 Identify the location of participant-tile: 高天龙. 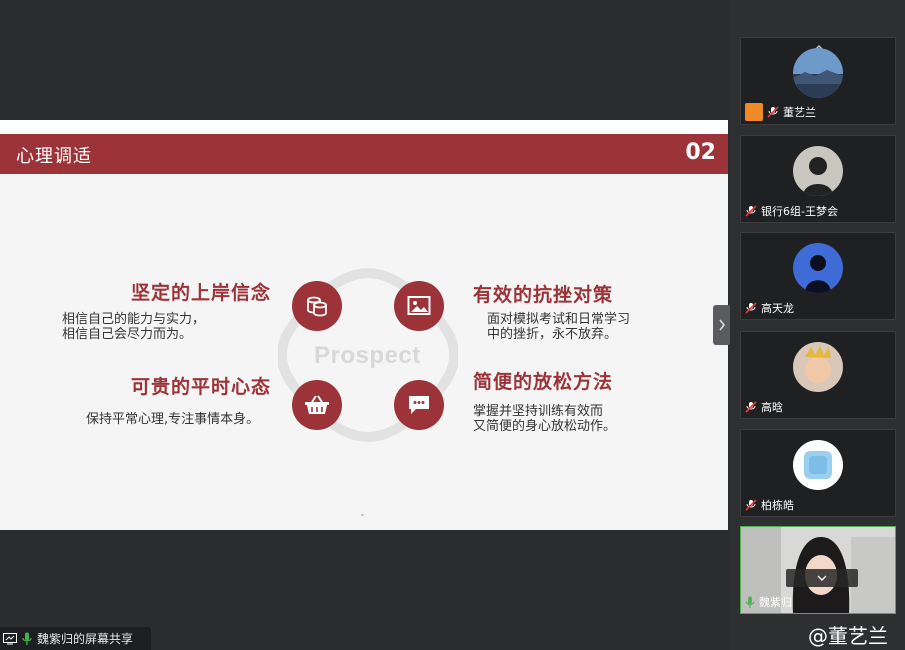
(818, 276).